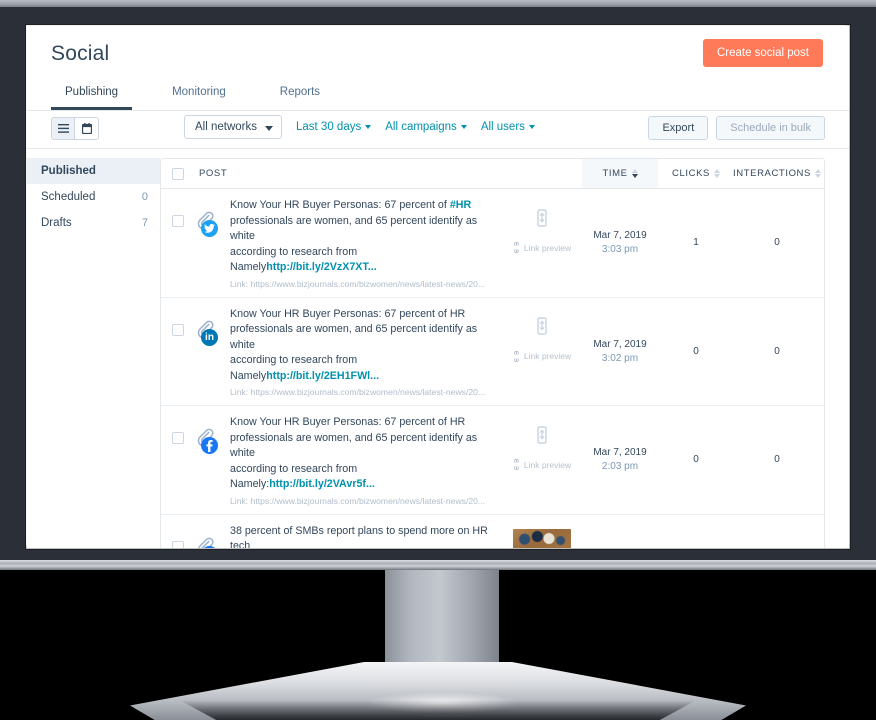 This screenshot has width=876, height=720. What do you see at coordinates (620, 532) in the screenshot?
I see `time-cell: Mar 4, 20192:04 pm` at bounding box center [620, 532].